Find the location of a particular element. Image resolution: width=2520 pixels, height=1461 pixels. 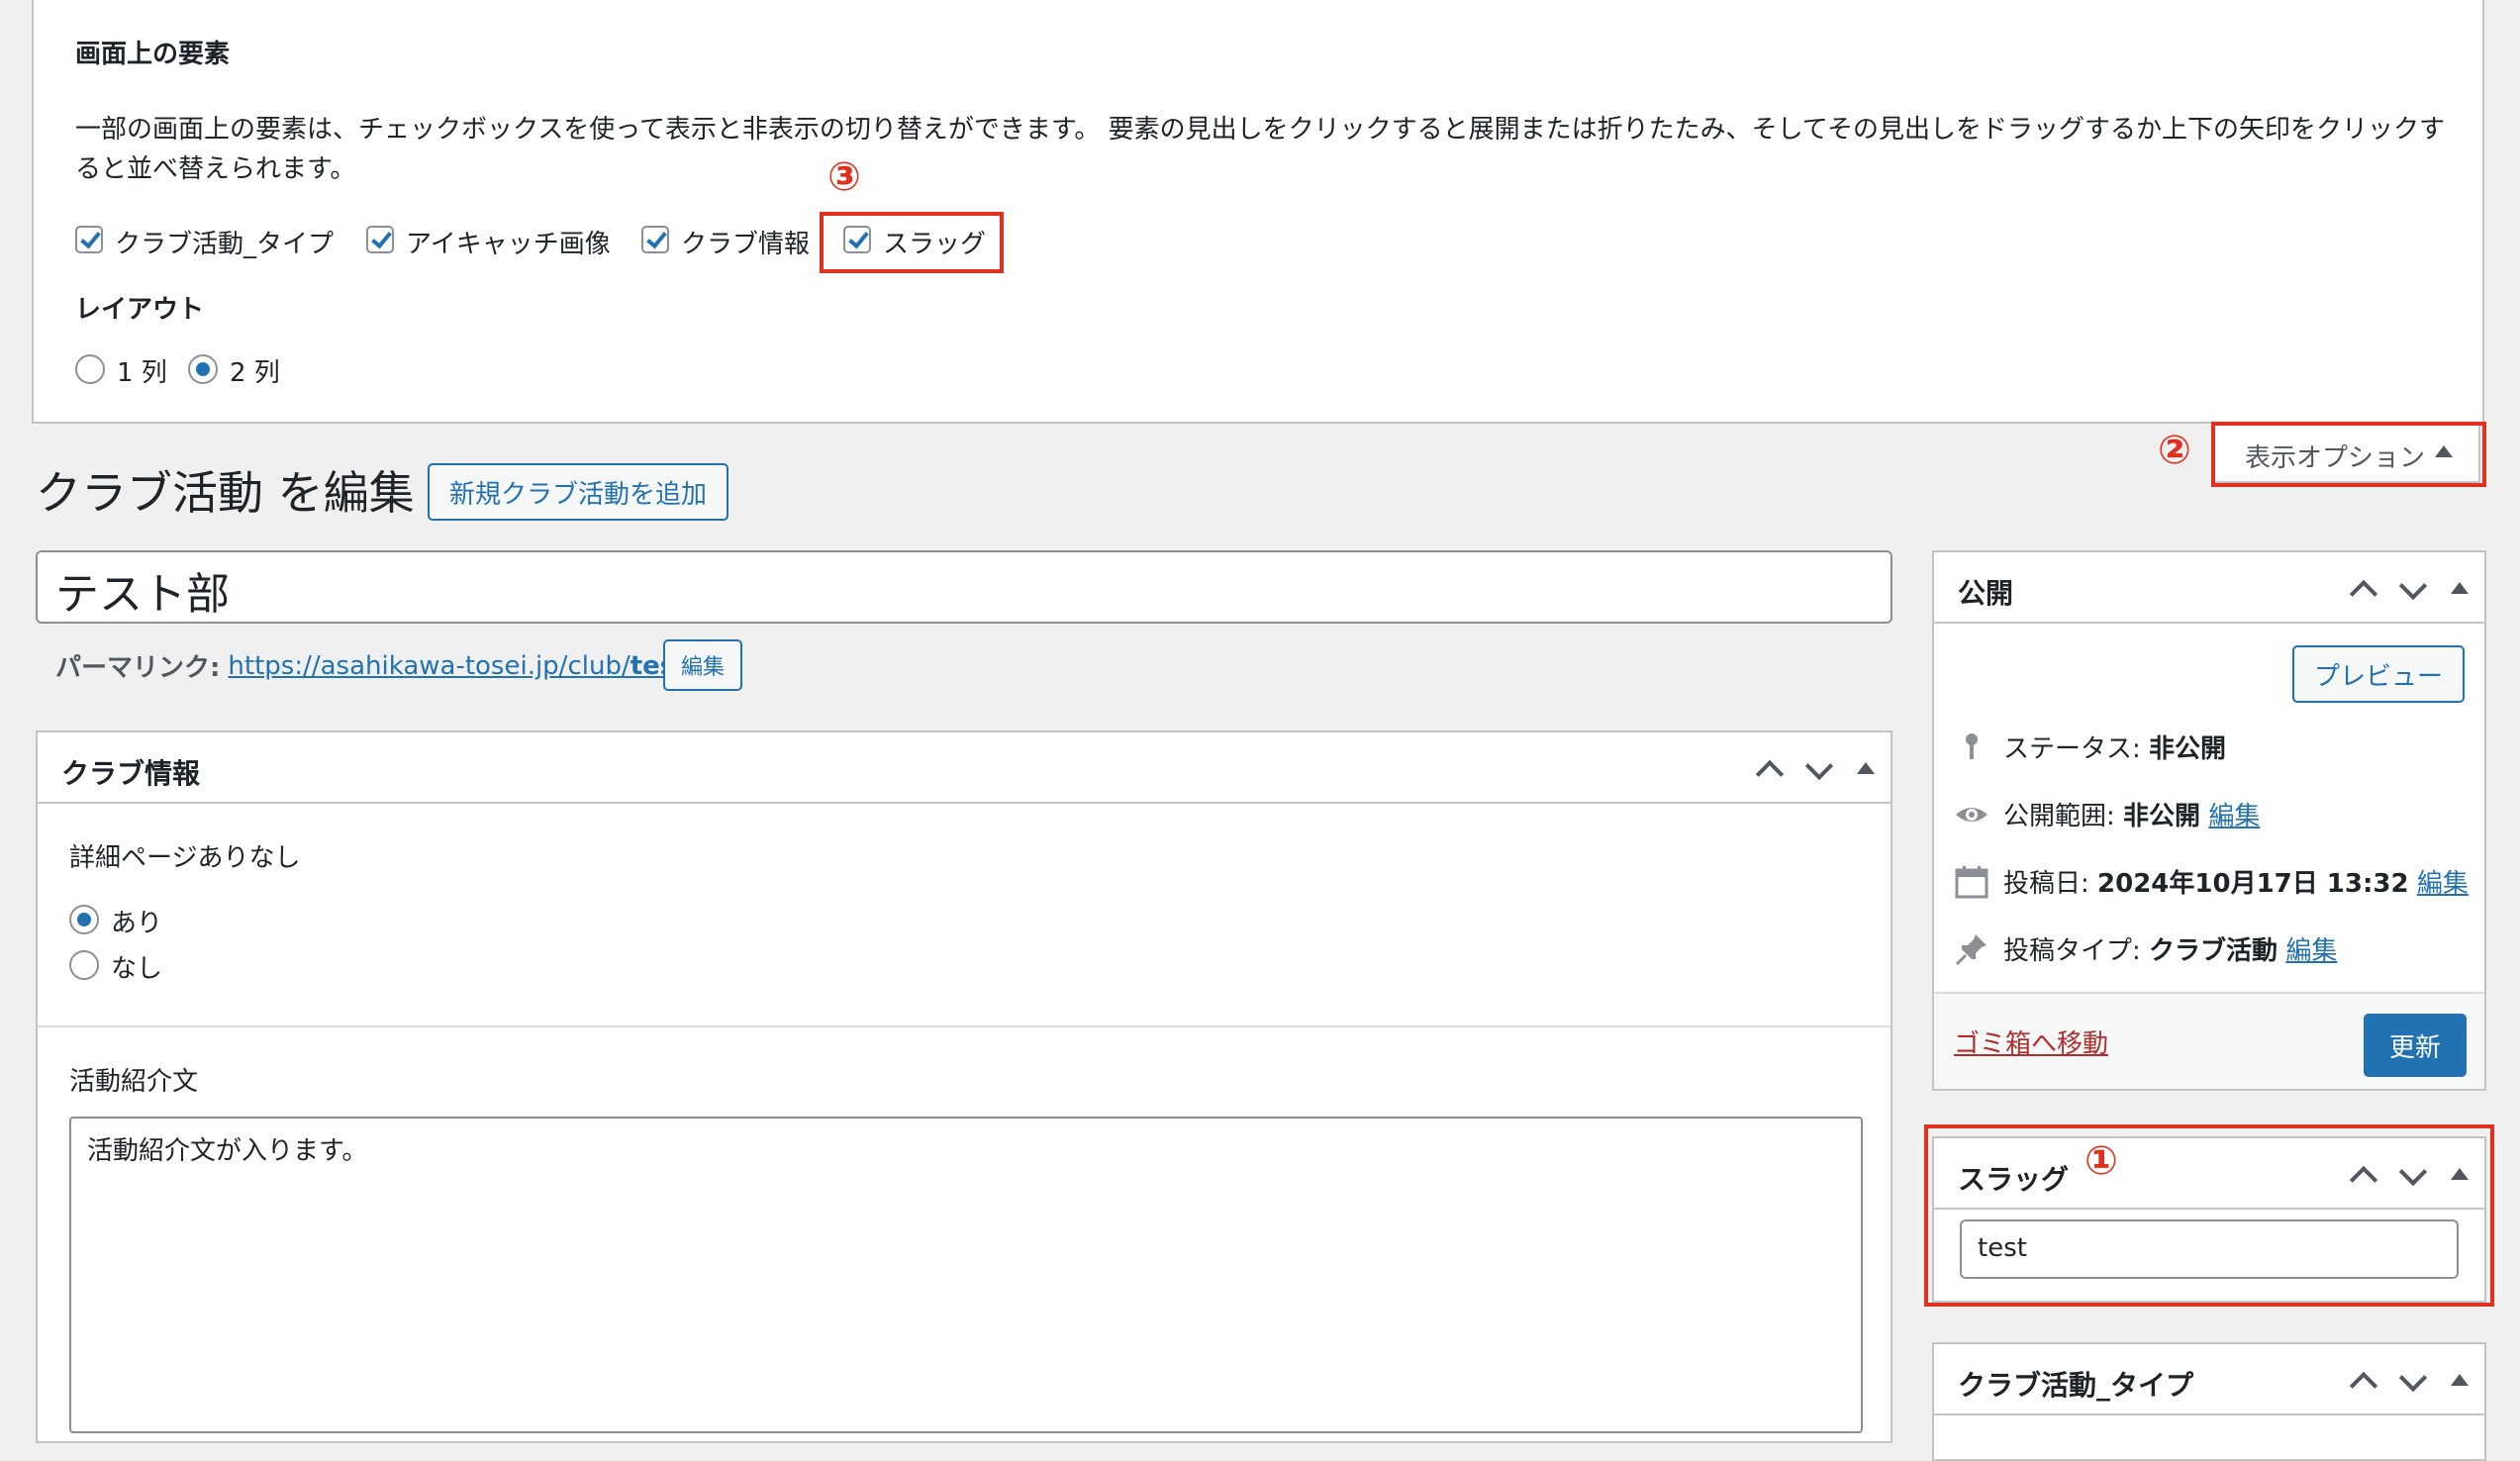

pin-icon is located at coordinates (1971, 748).